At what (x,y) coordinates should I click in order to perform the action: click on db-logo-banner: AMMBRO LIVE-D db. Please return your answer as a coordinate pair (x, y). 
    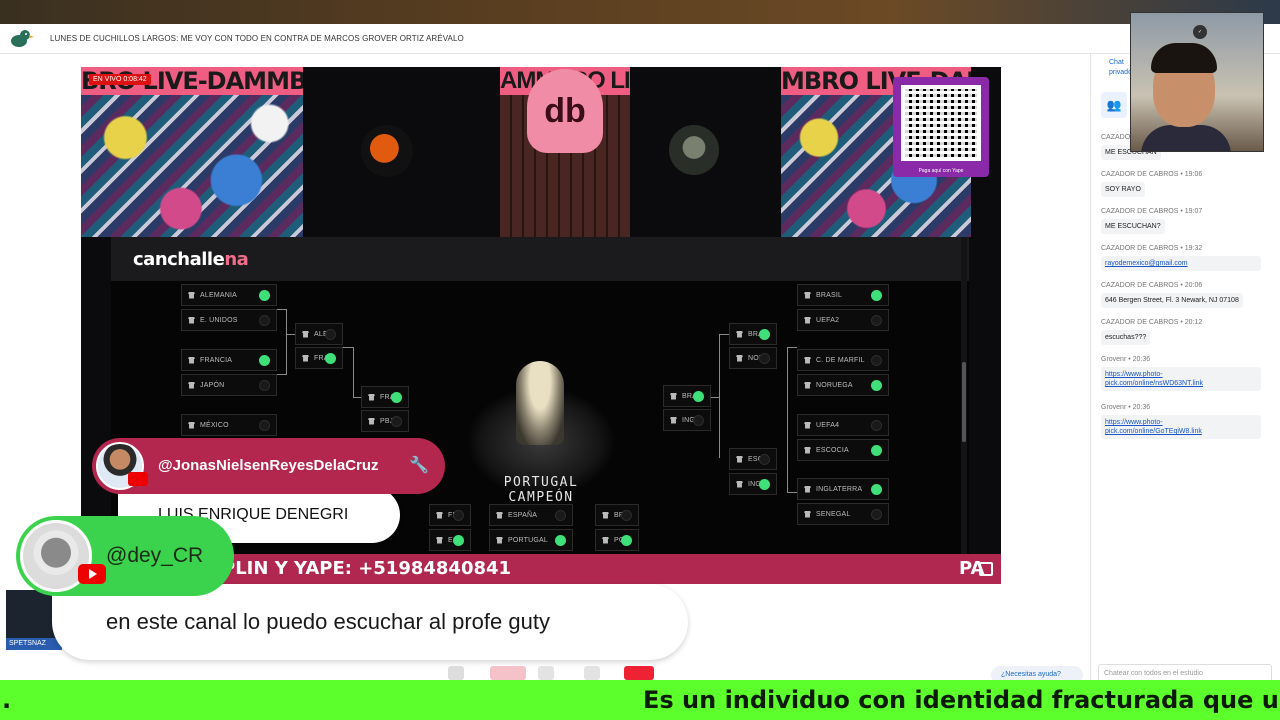
    Looking at the image, I should click on (565, 152).